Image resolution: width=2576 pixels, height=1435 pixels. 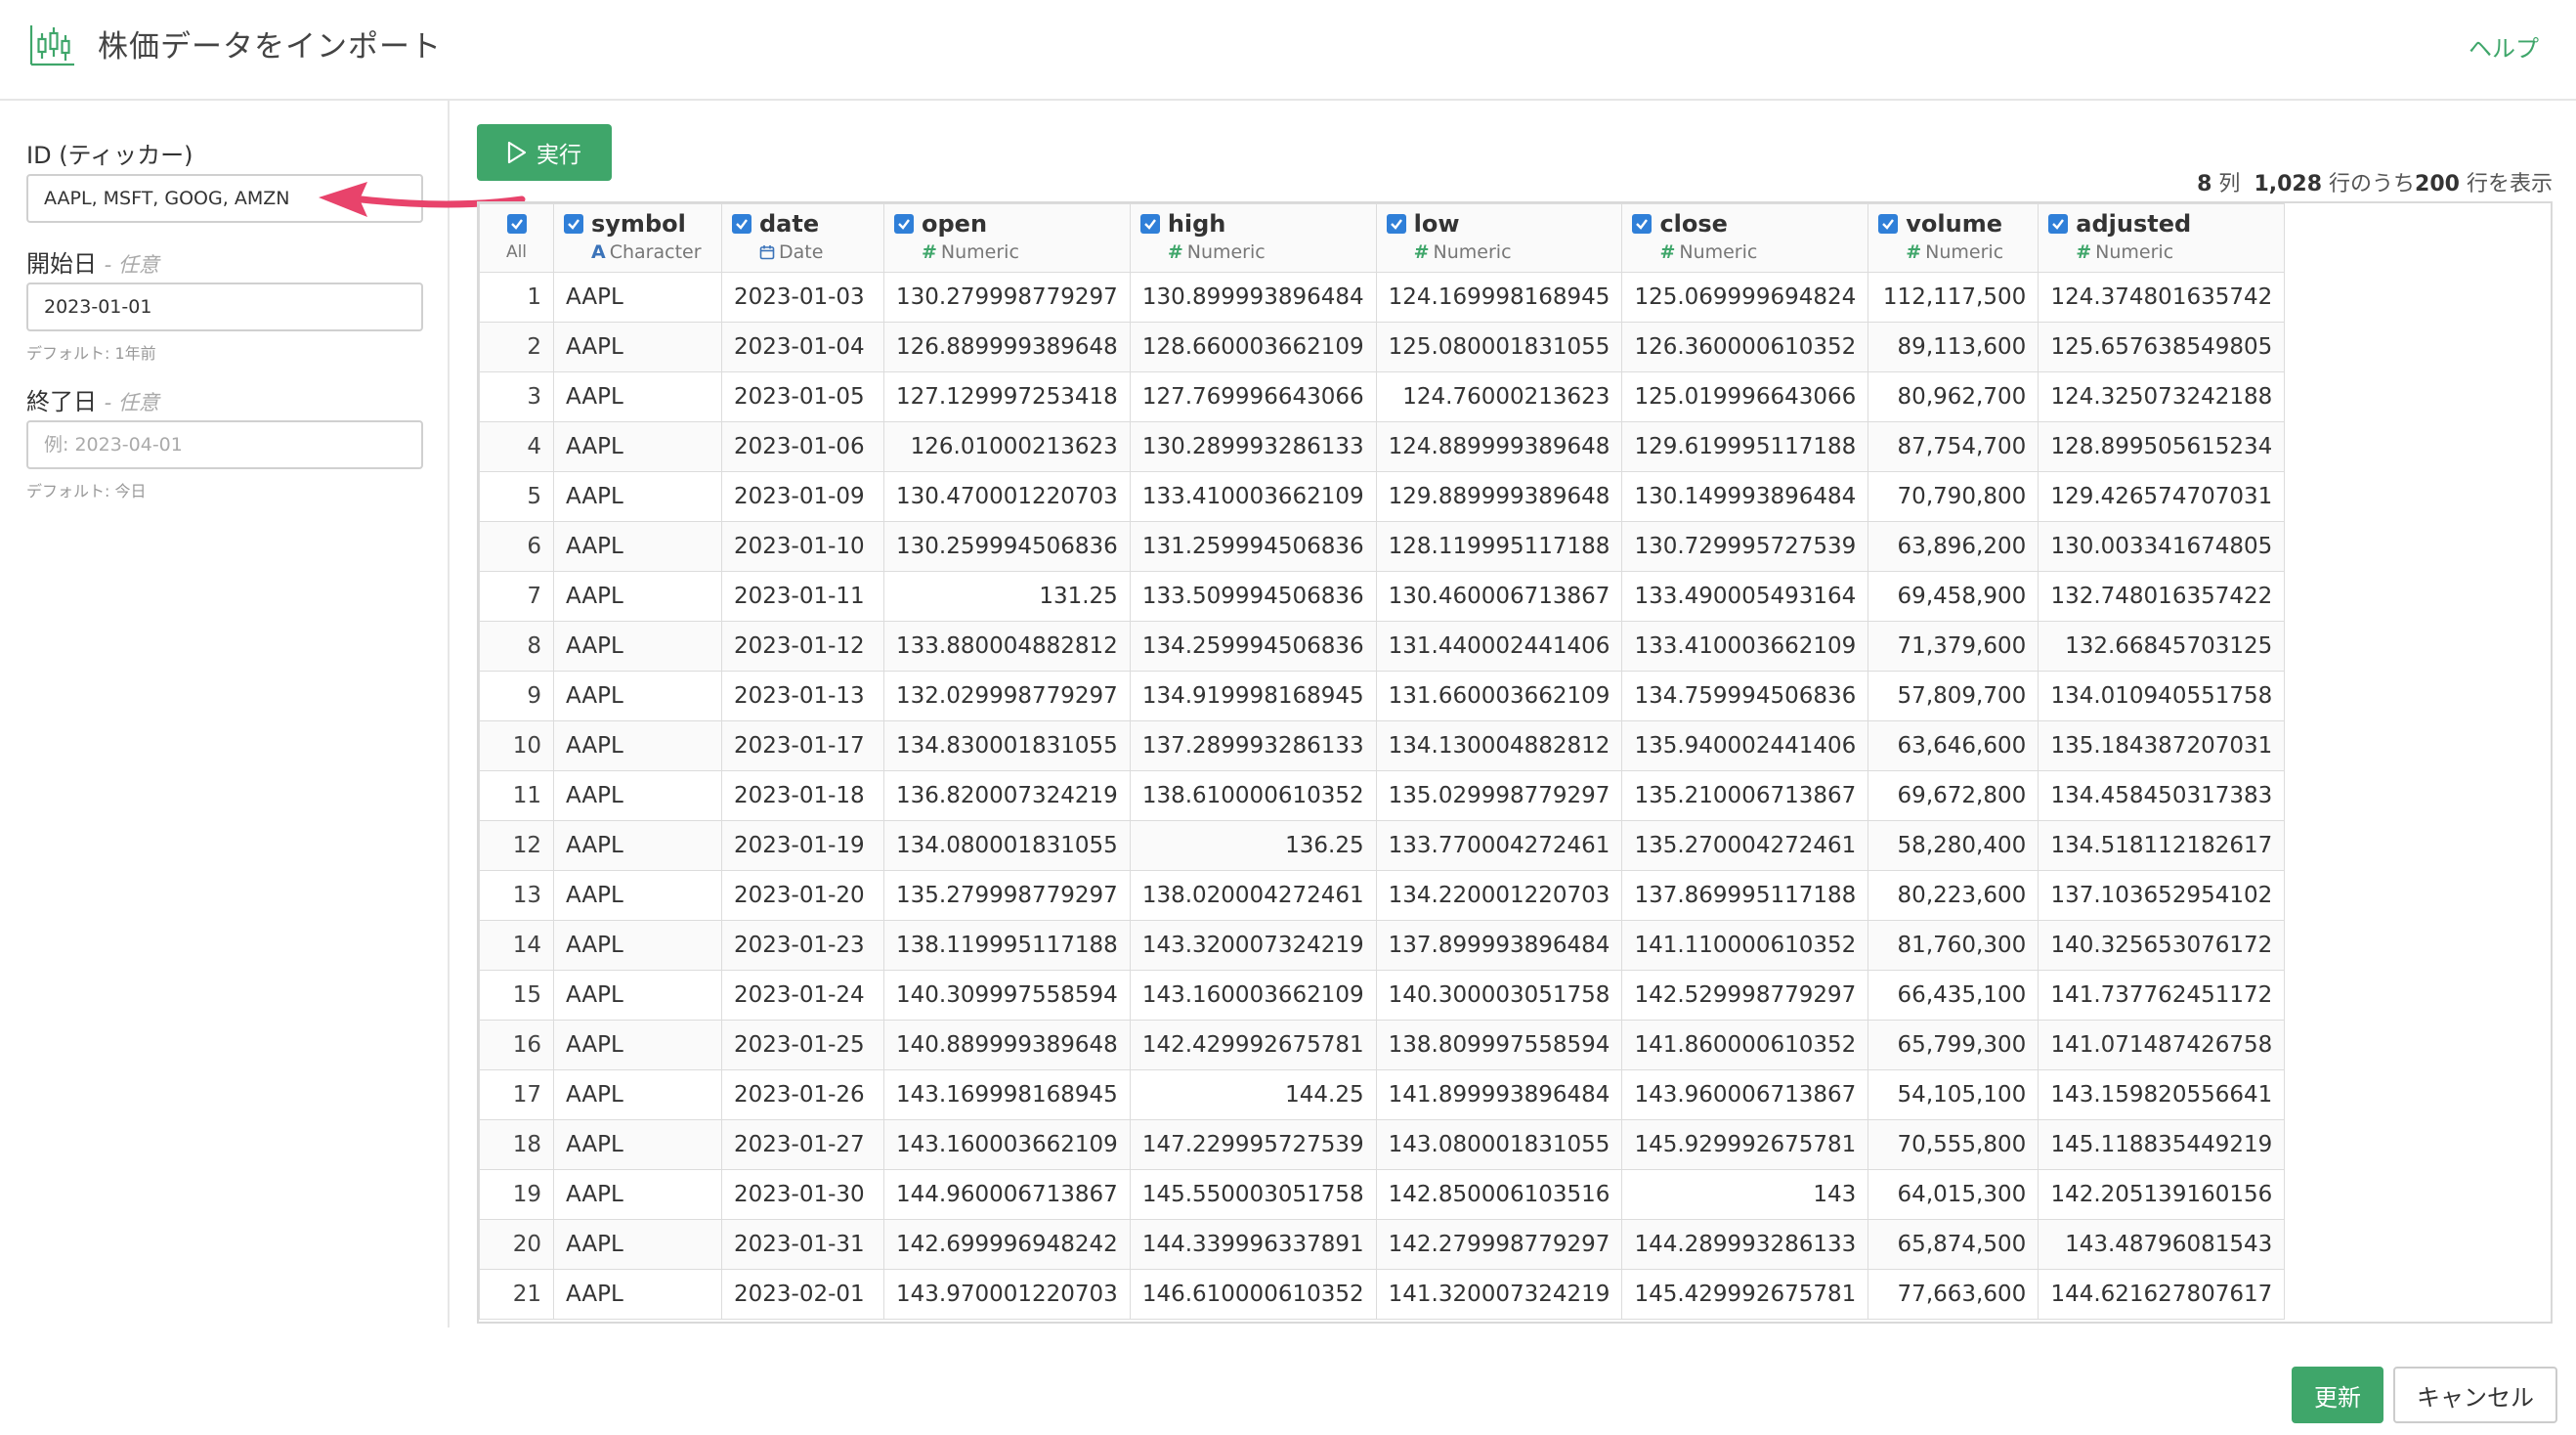 What do you see at coordinates (803, 446) in the screenshot?
I see `cell-date: 2023-01-06` at bounding box center [803, 446].